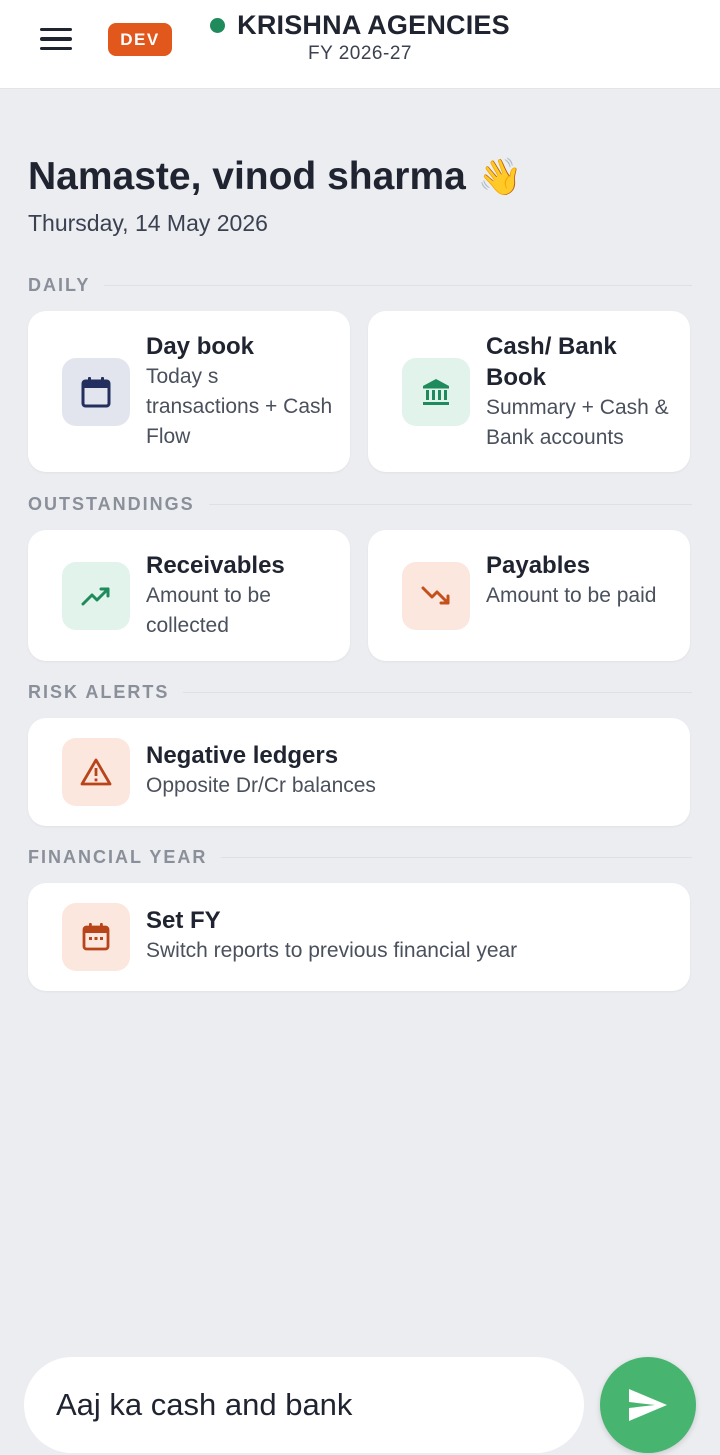  I want to click on chat-input-value: Aaj ka cash and bank, so click(204, 1404).